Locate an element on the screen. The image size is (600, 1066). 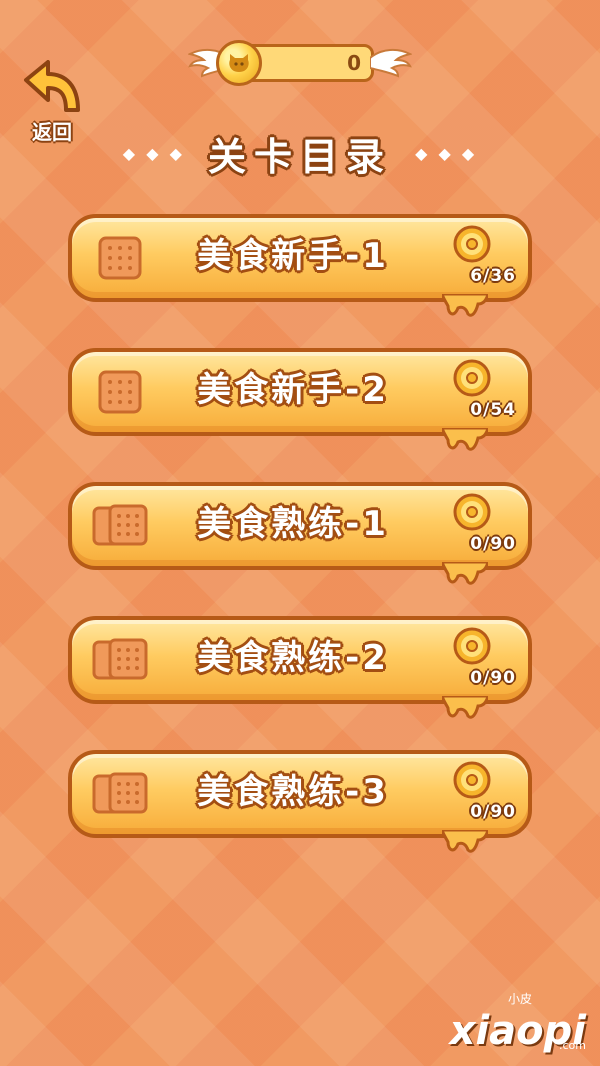
coin-icon is located at coordinates (239, 63).